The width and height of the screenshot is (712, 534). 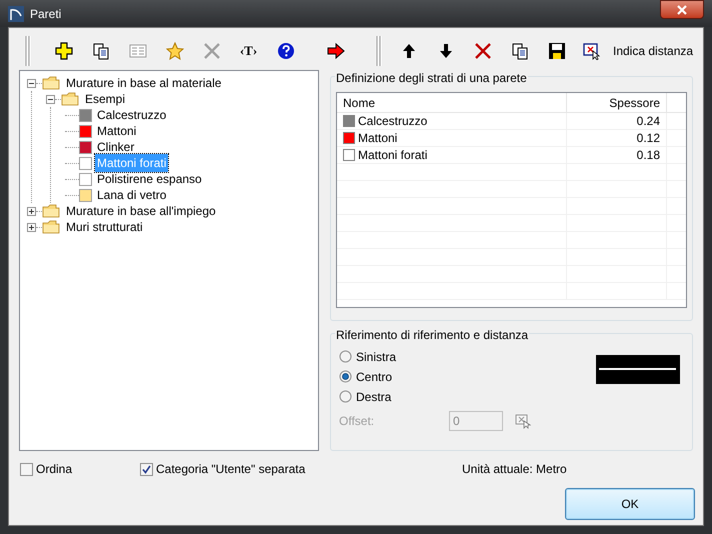 What do you see at coordinates (514, 469) in the screenshot?
I see `unit-label: Unità attuale: Metro` at bounding box center [514, 469].